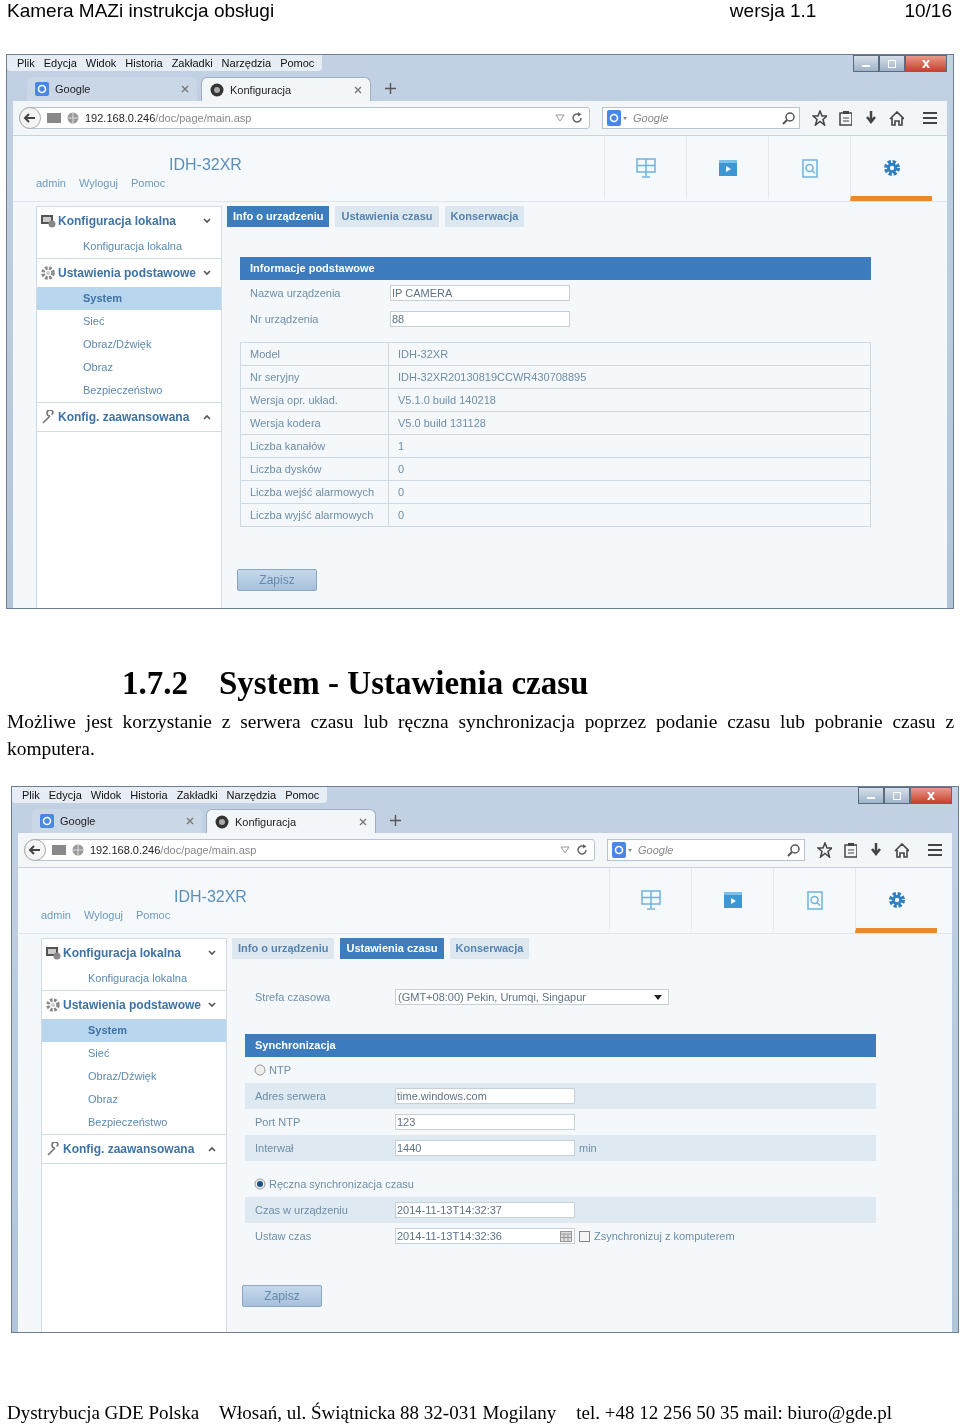  I want to click on input-field: 2014-11-13T14:32:36, so click(478, 1236).